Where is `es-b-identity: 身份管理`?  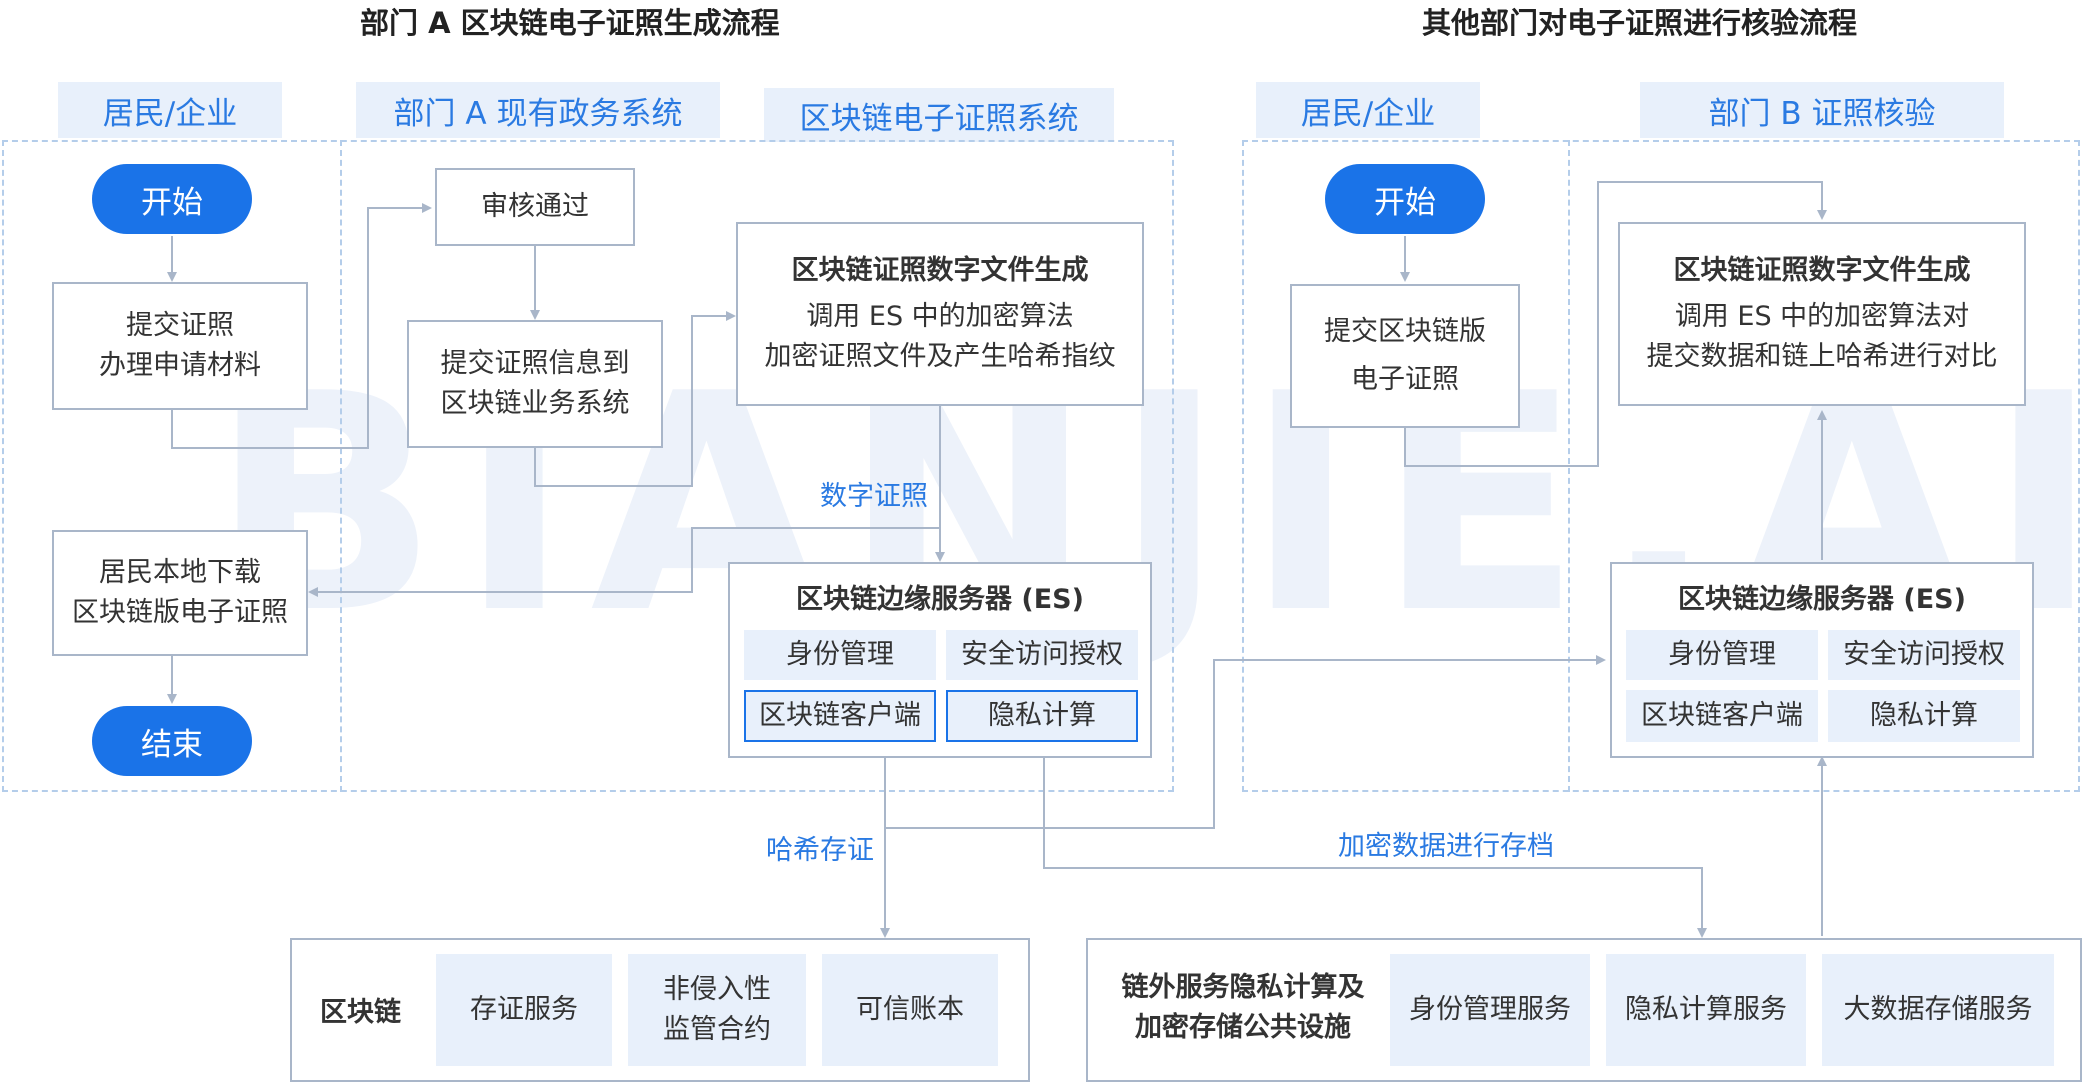
es-b-identity: 身份管理 is located at coordinates (1722, 655).